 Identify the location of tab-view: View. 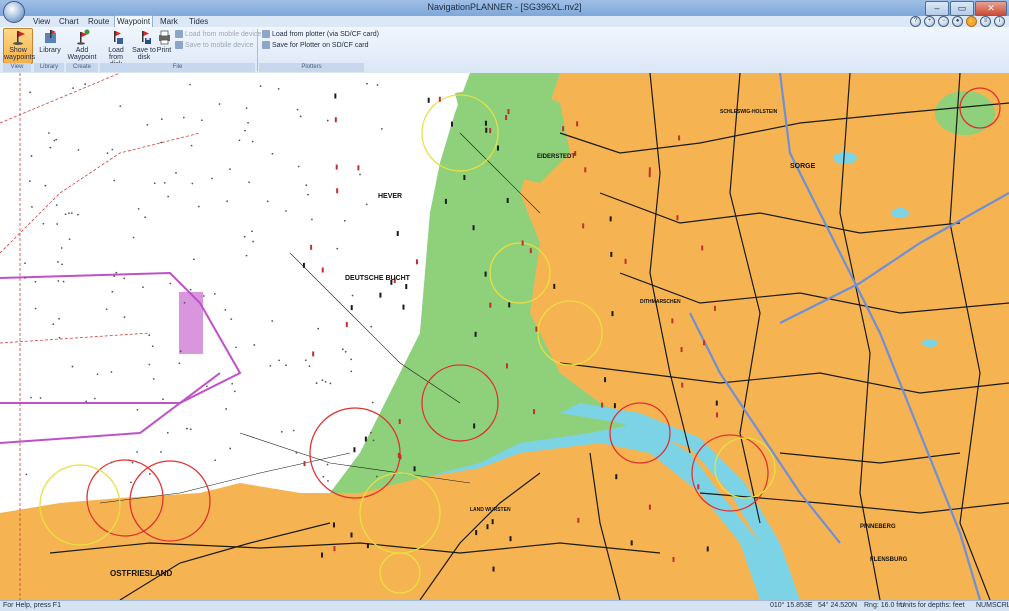
(41, 21).